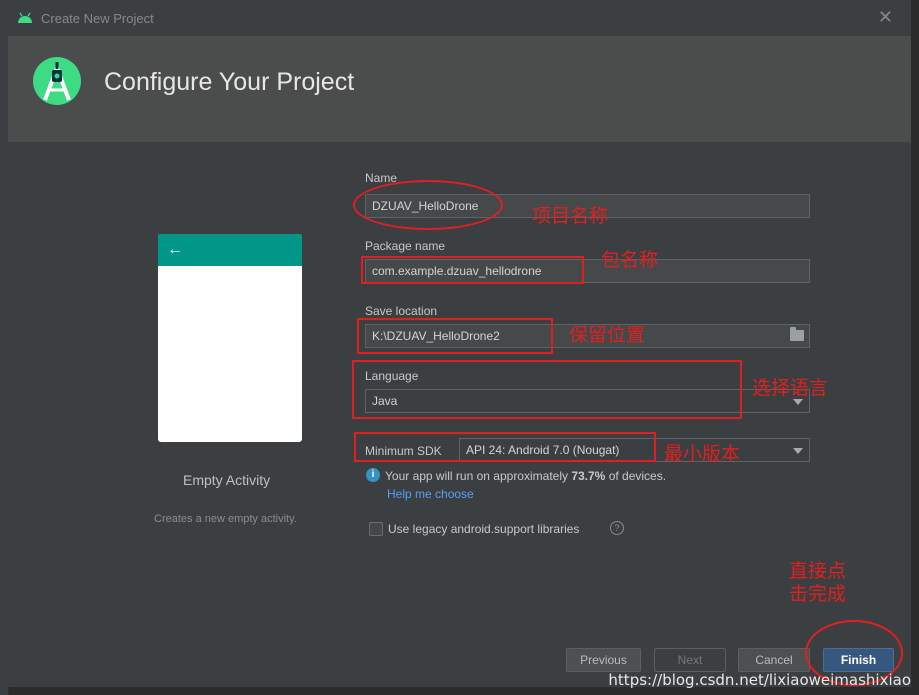 The image size is (919, 695). Describe the element at coordinates (547, 389) in the screenshot. I see `annotation-box-language` at that location.